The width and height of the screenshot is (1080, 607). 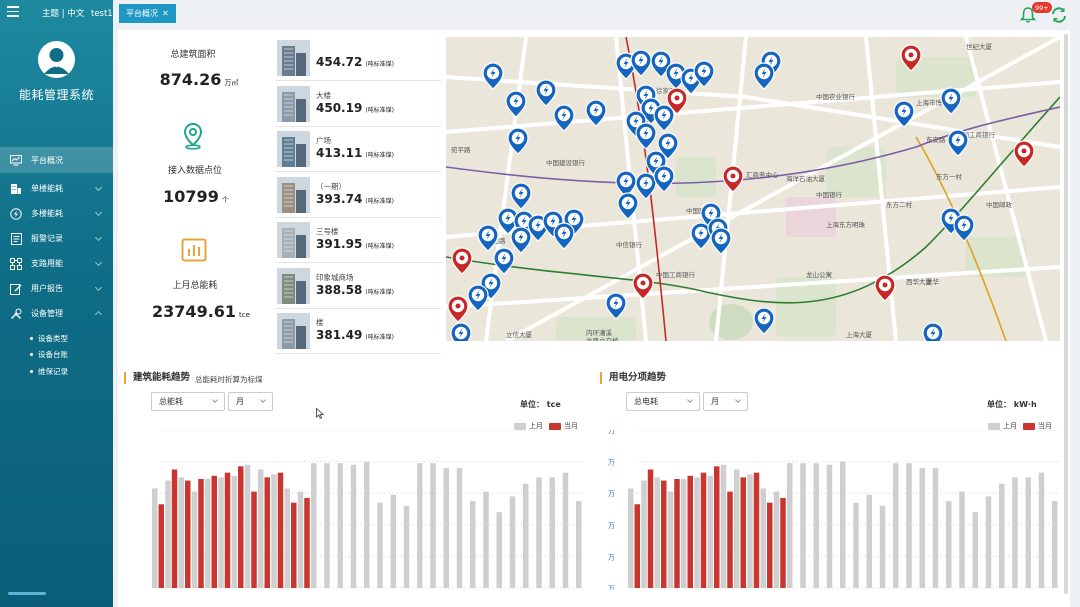 What do you see at coordinates (56, 238) in the screenshot?
I see `nav-item-alarm-records: 报警记录` at bounding box center [56, 238].